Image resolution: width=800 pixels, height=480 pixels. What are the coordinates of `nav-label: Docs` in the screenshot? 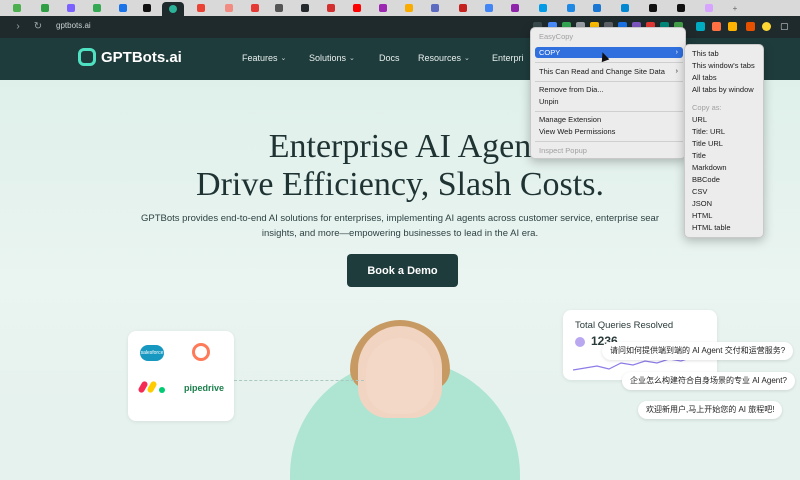 It's located at (389, 58).